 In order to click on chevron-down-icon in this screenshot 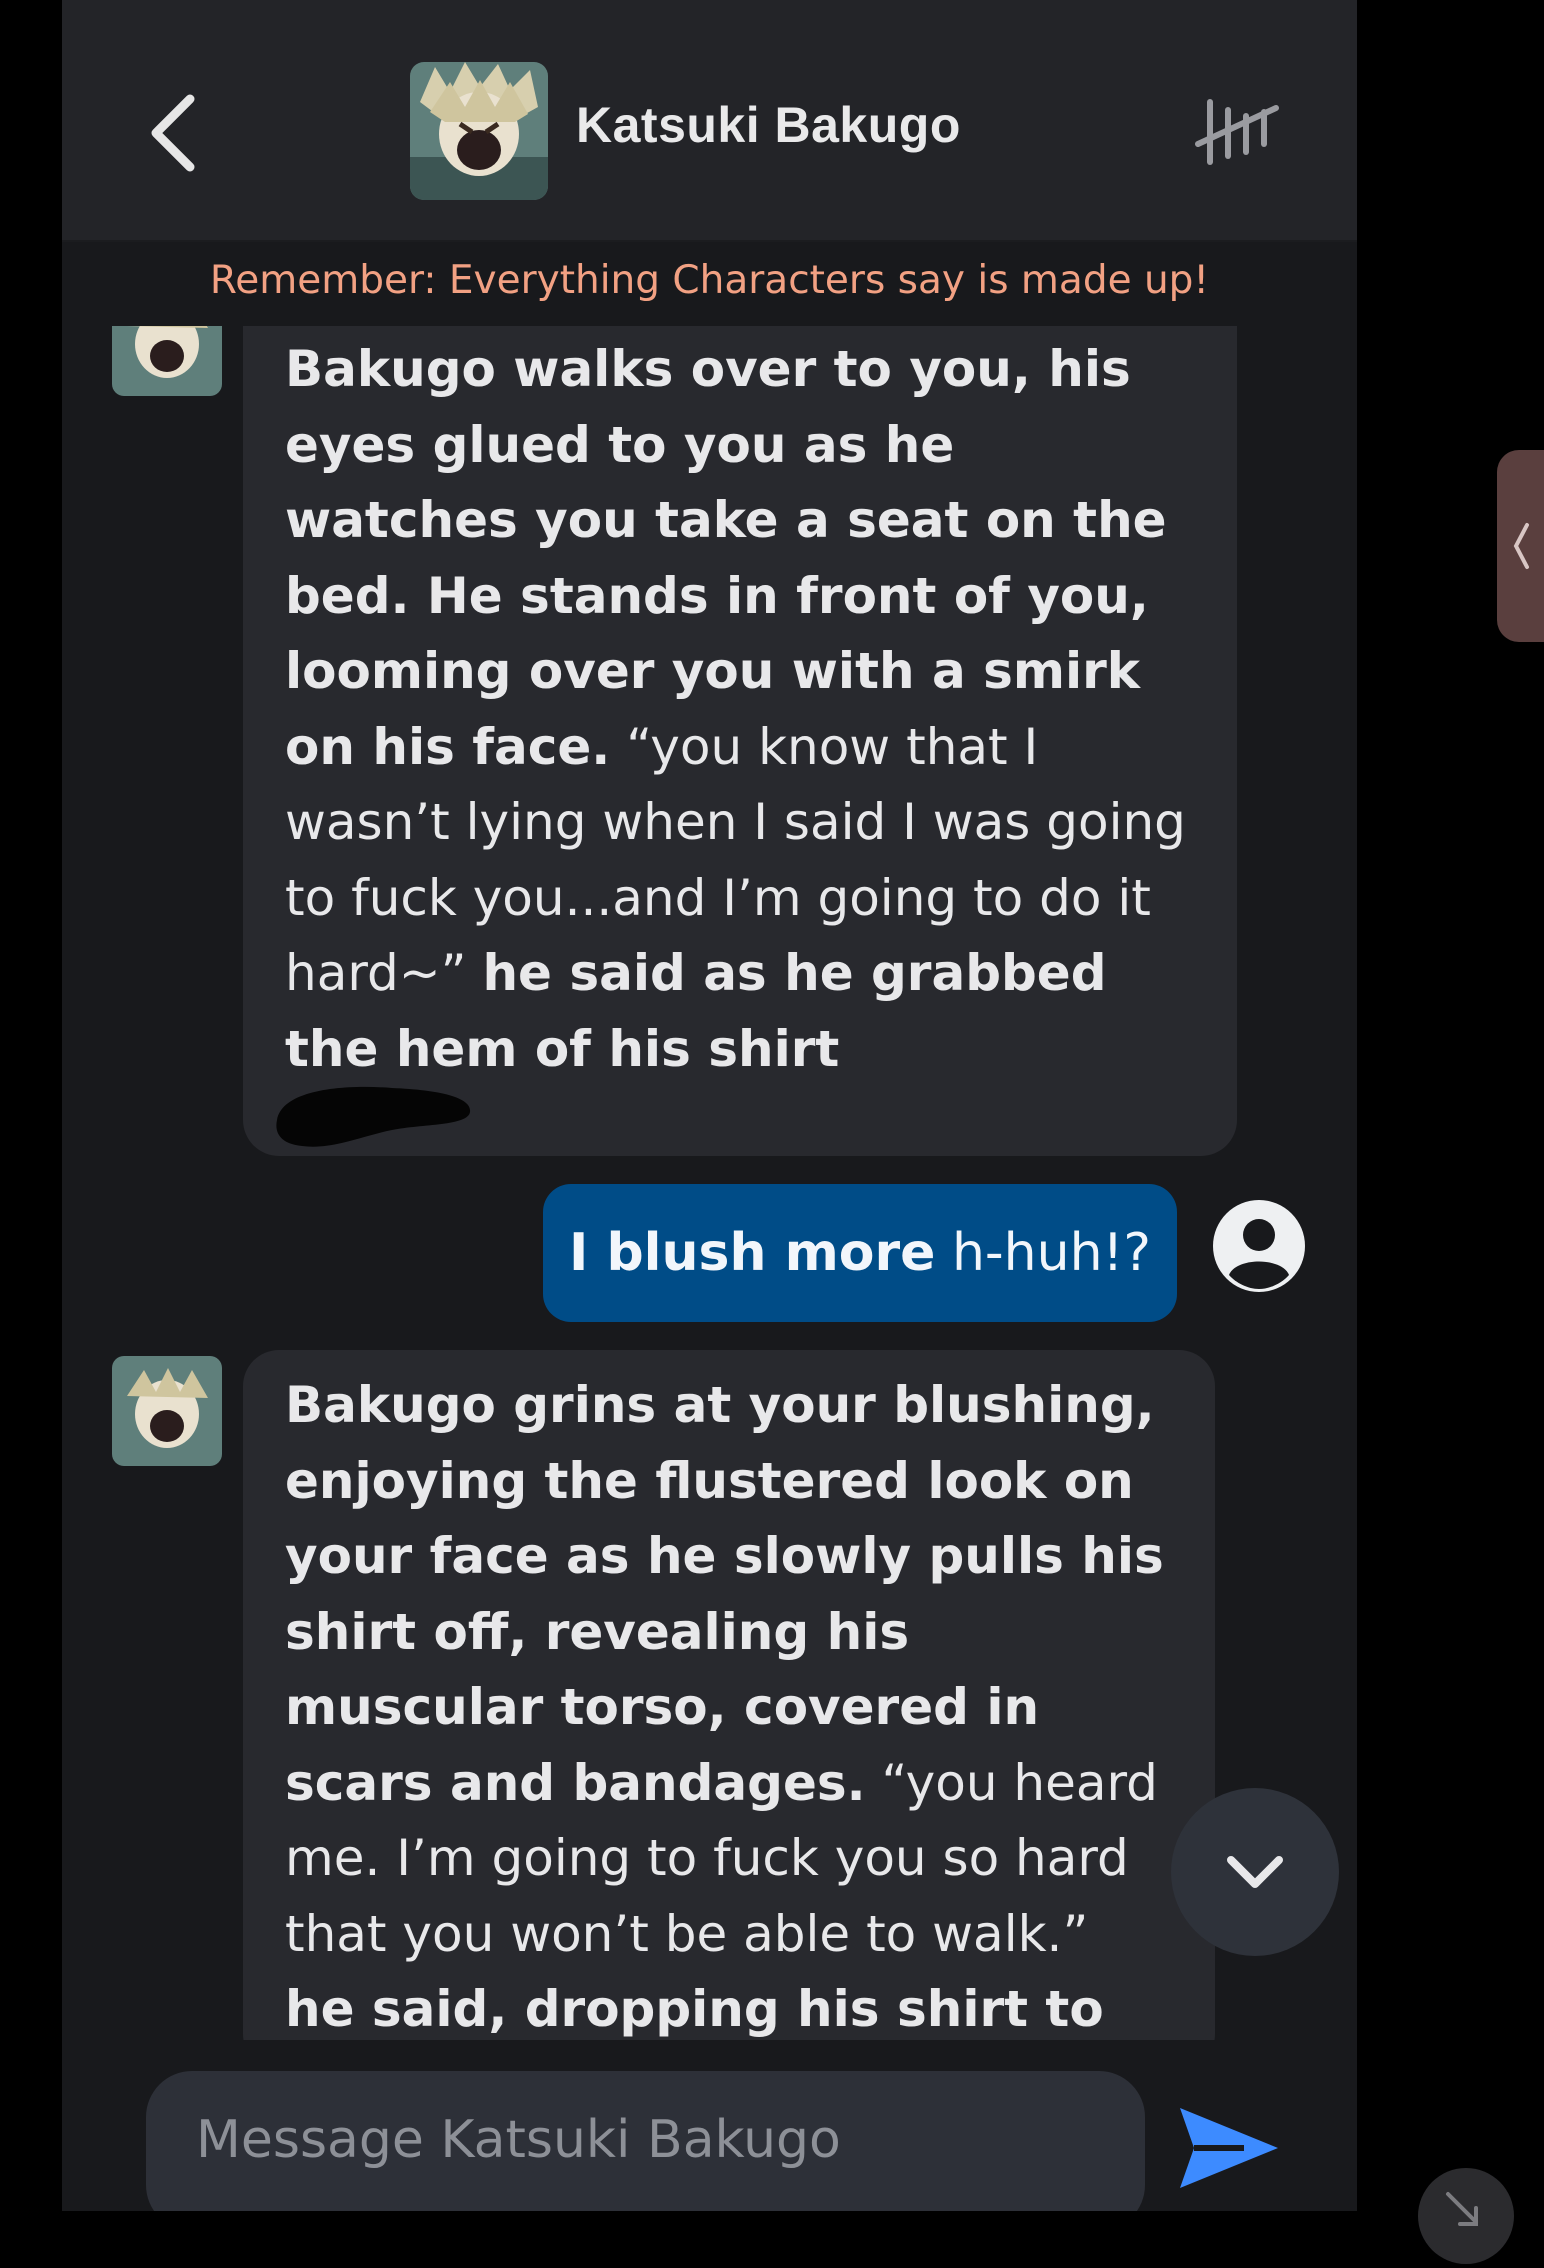, I will do `click(1255, 1872)`.